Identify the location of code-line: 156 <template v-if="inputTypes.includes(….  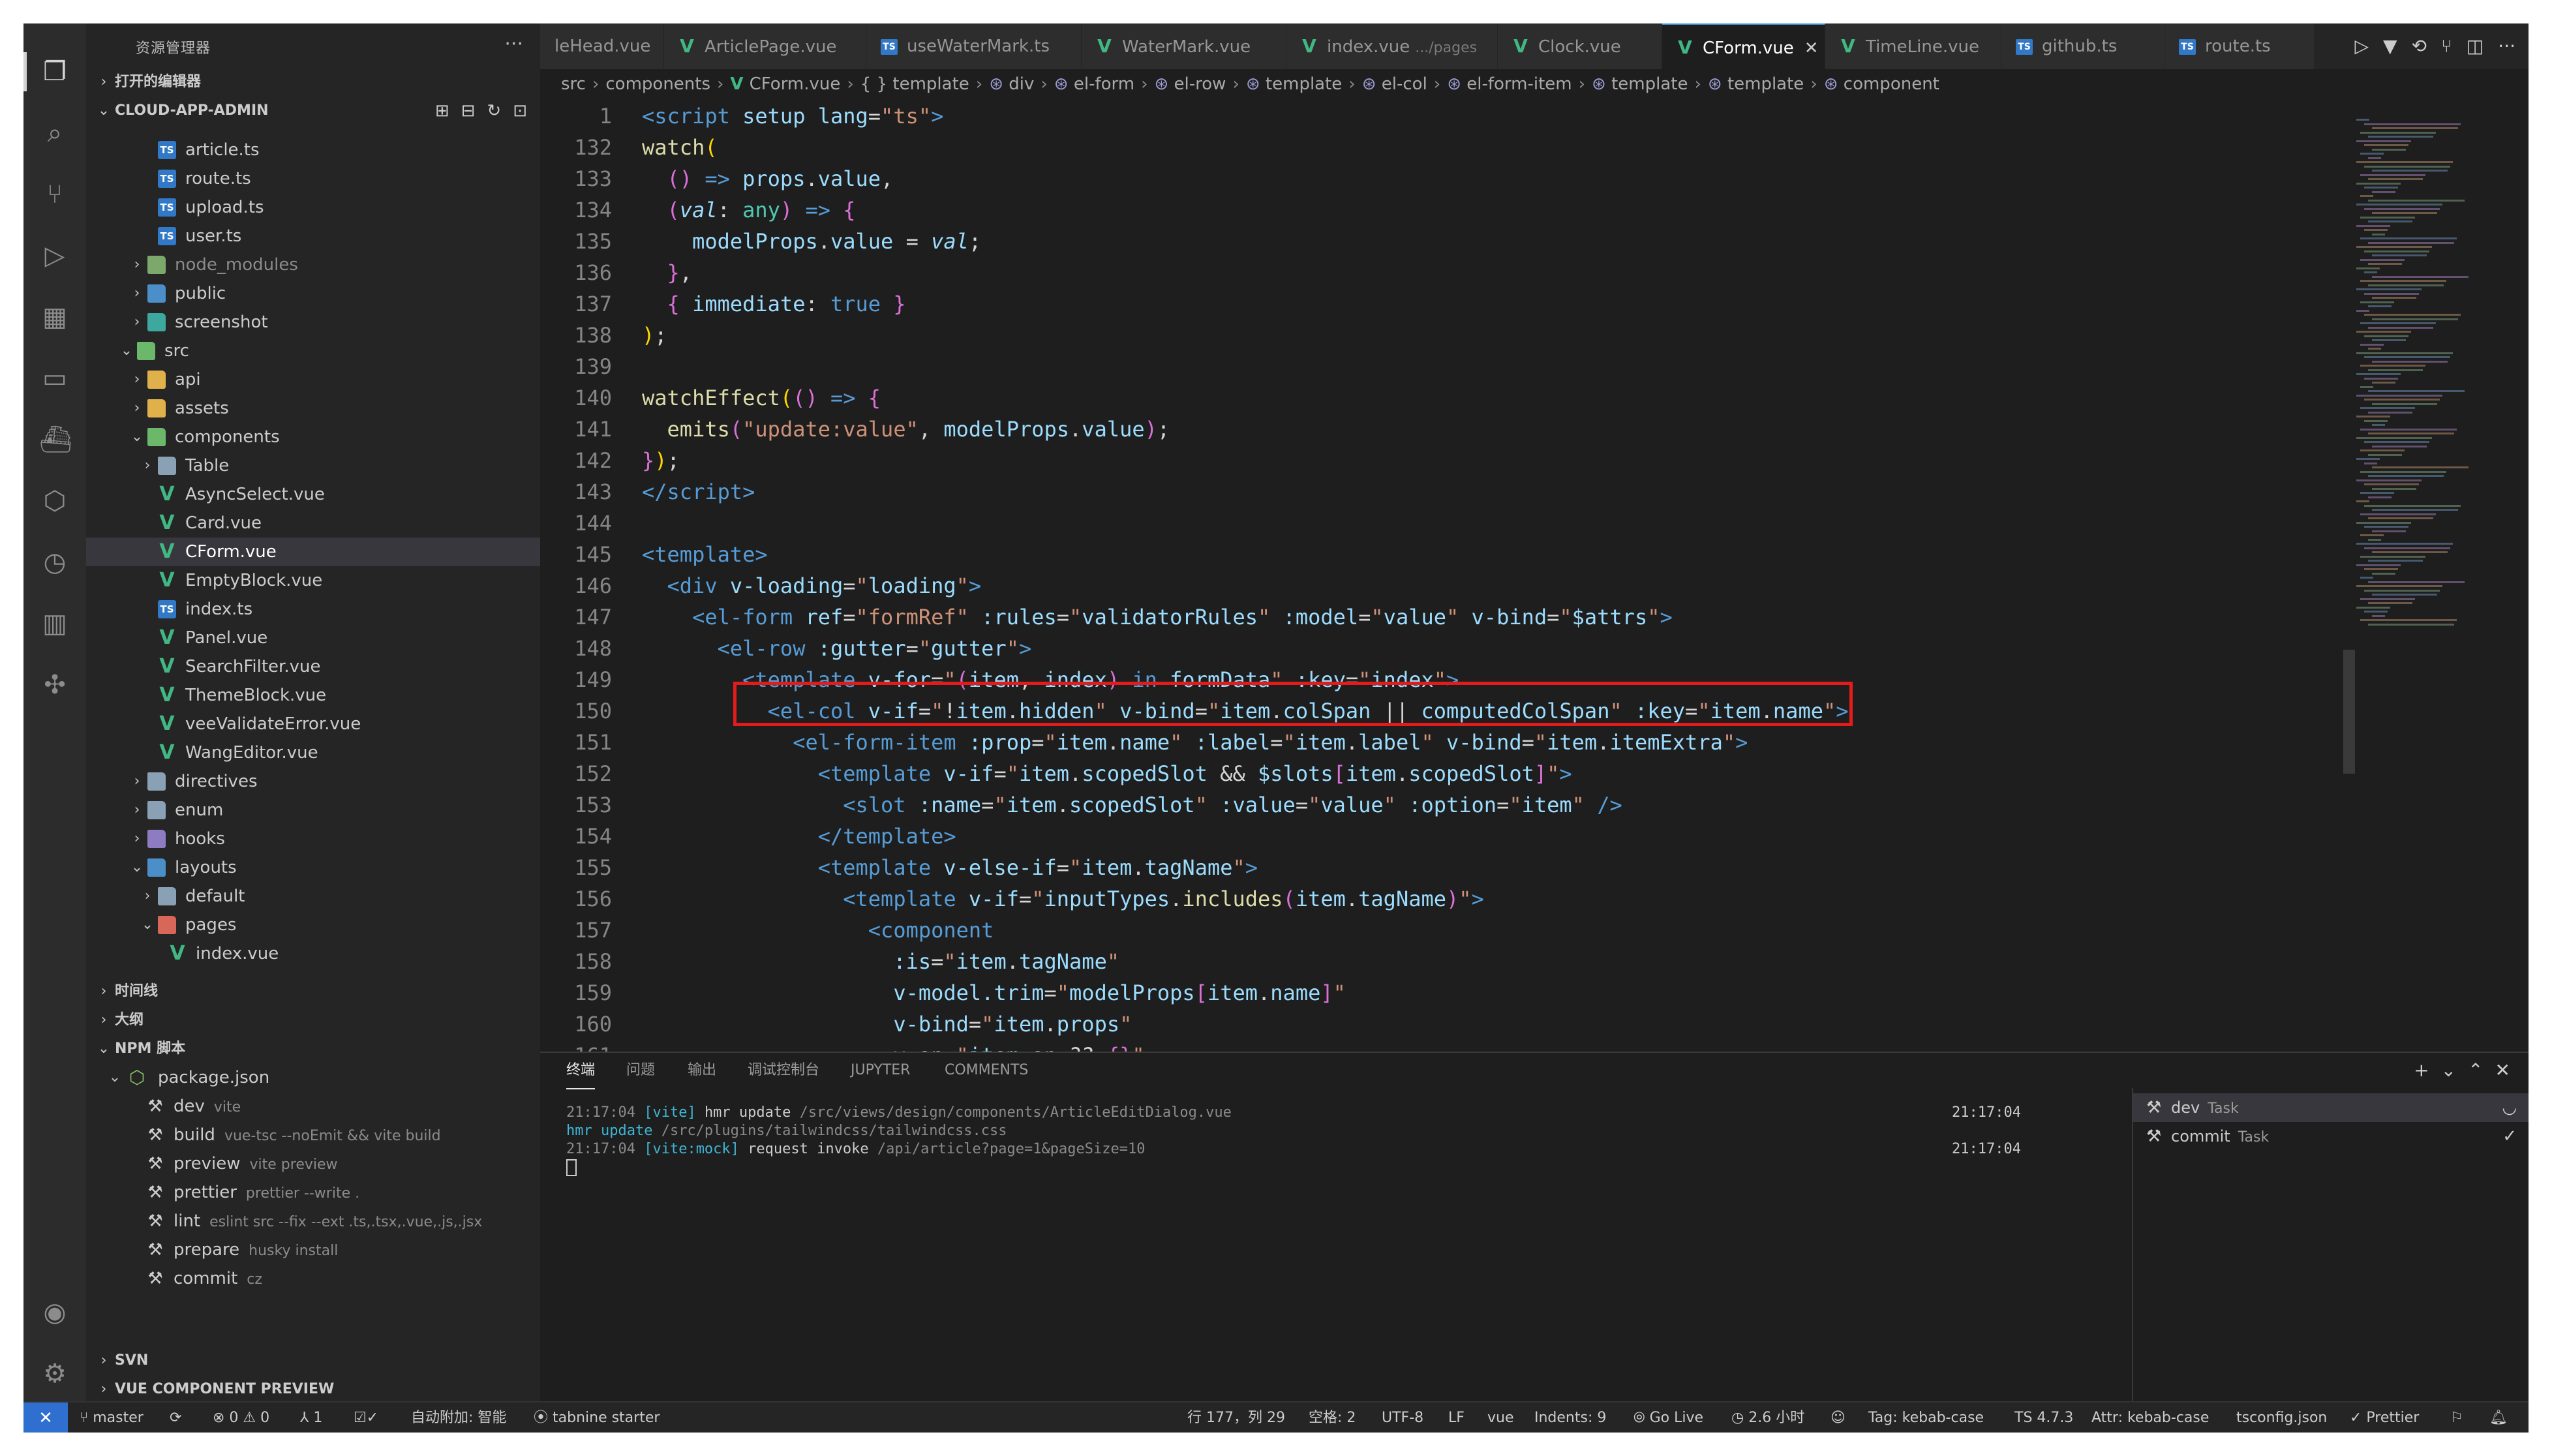
(1447, 899).